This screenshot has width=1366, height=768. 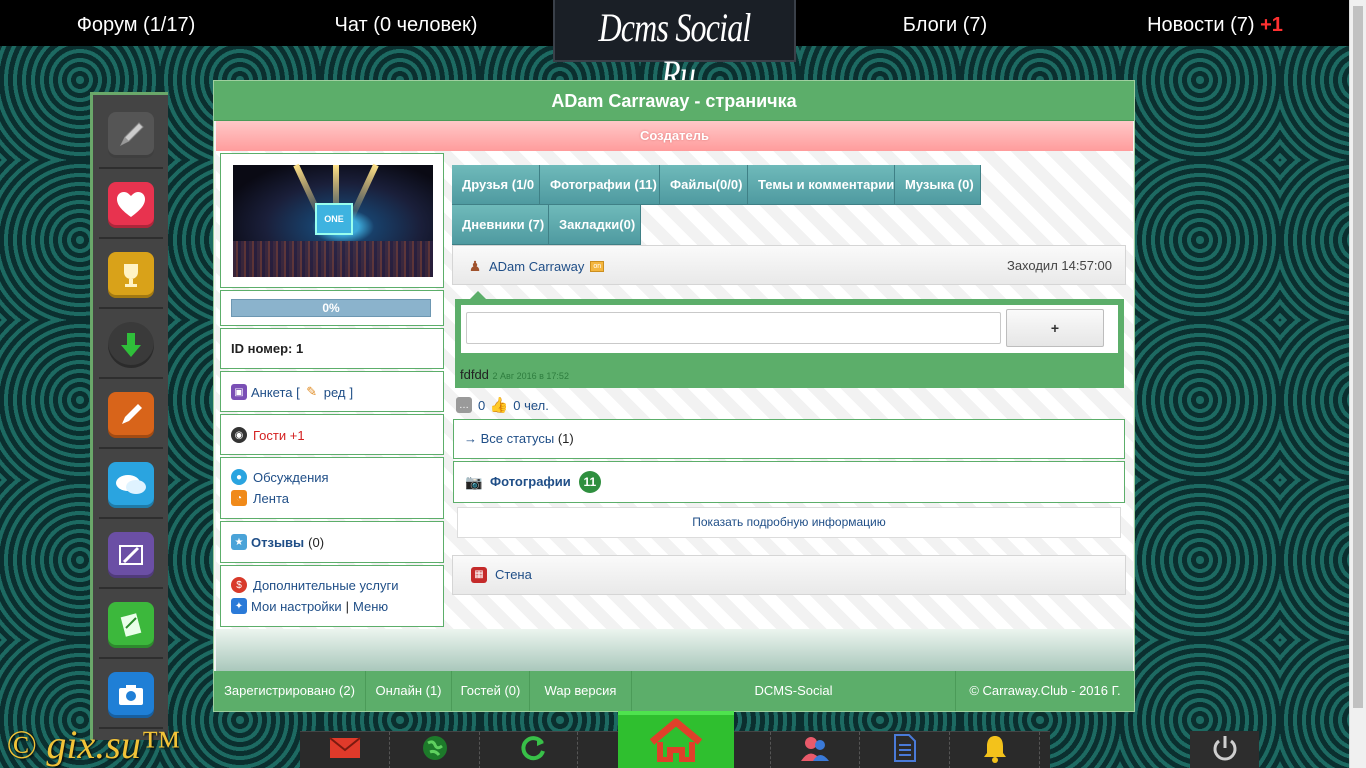 What do you see at coordinates (945, 23) in the screenshot?
I see `top-link-blogs: Блоги (7)` at bounding box center [945, 23].